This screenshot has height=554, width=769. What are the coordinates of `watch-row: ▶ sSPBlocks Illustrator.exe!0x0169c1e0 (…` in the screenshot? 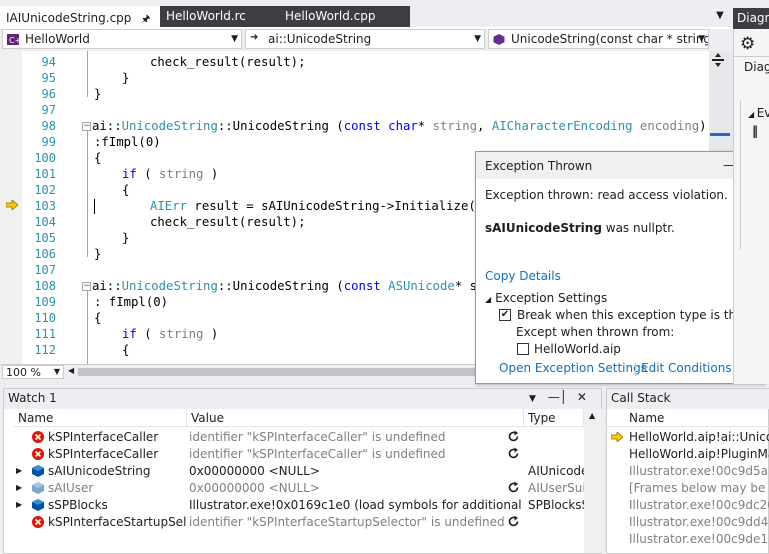 It's located at (294, 505).